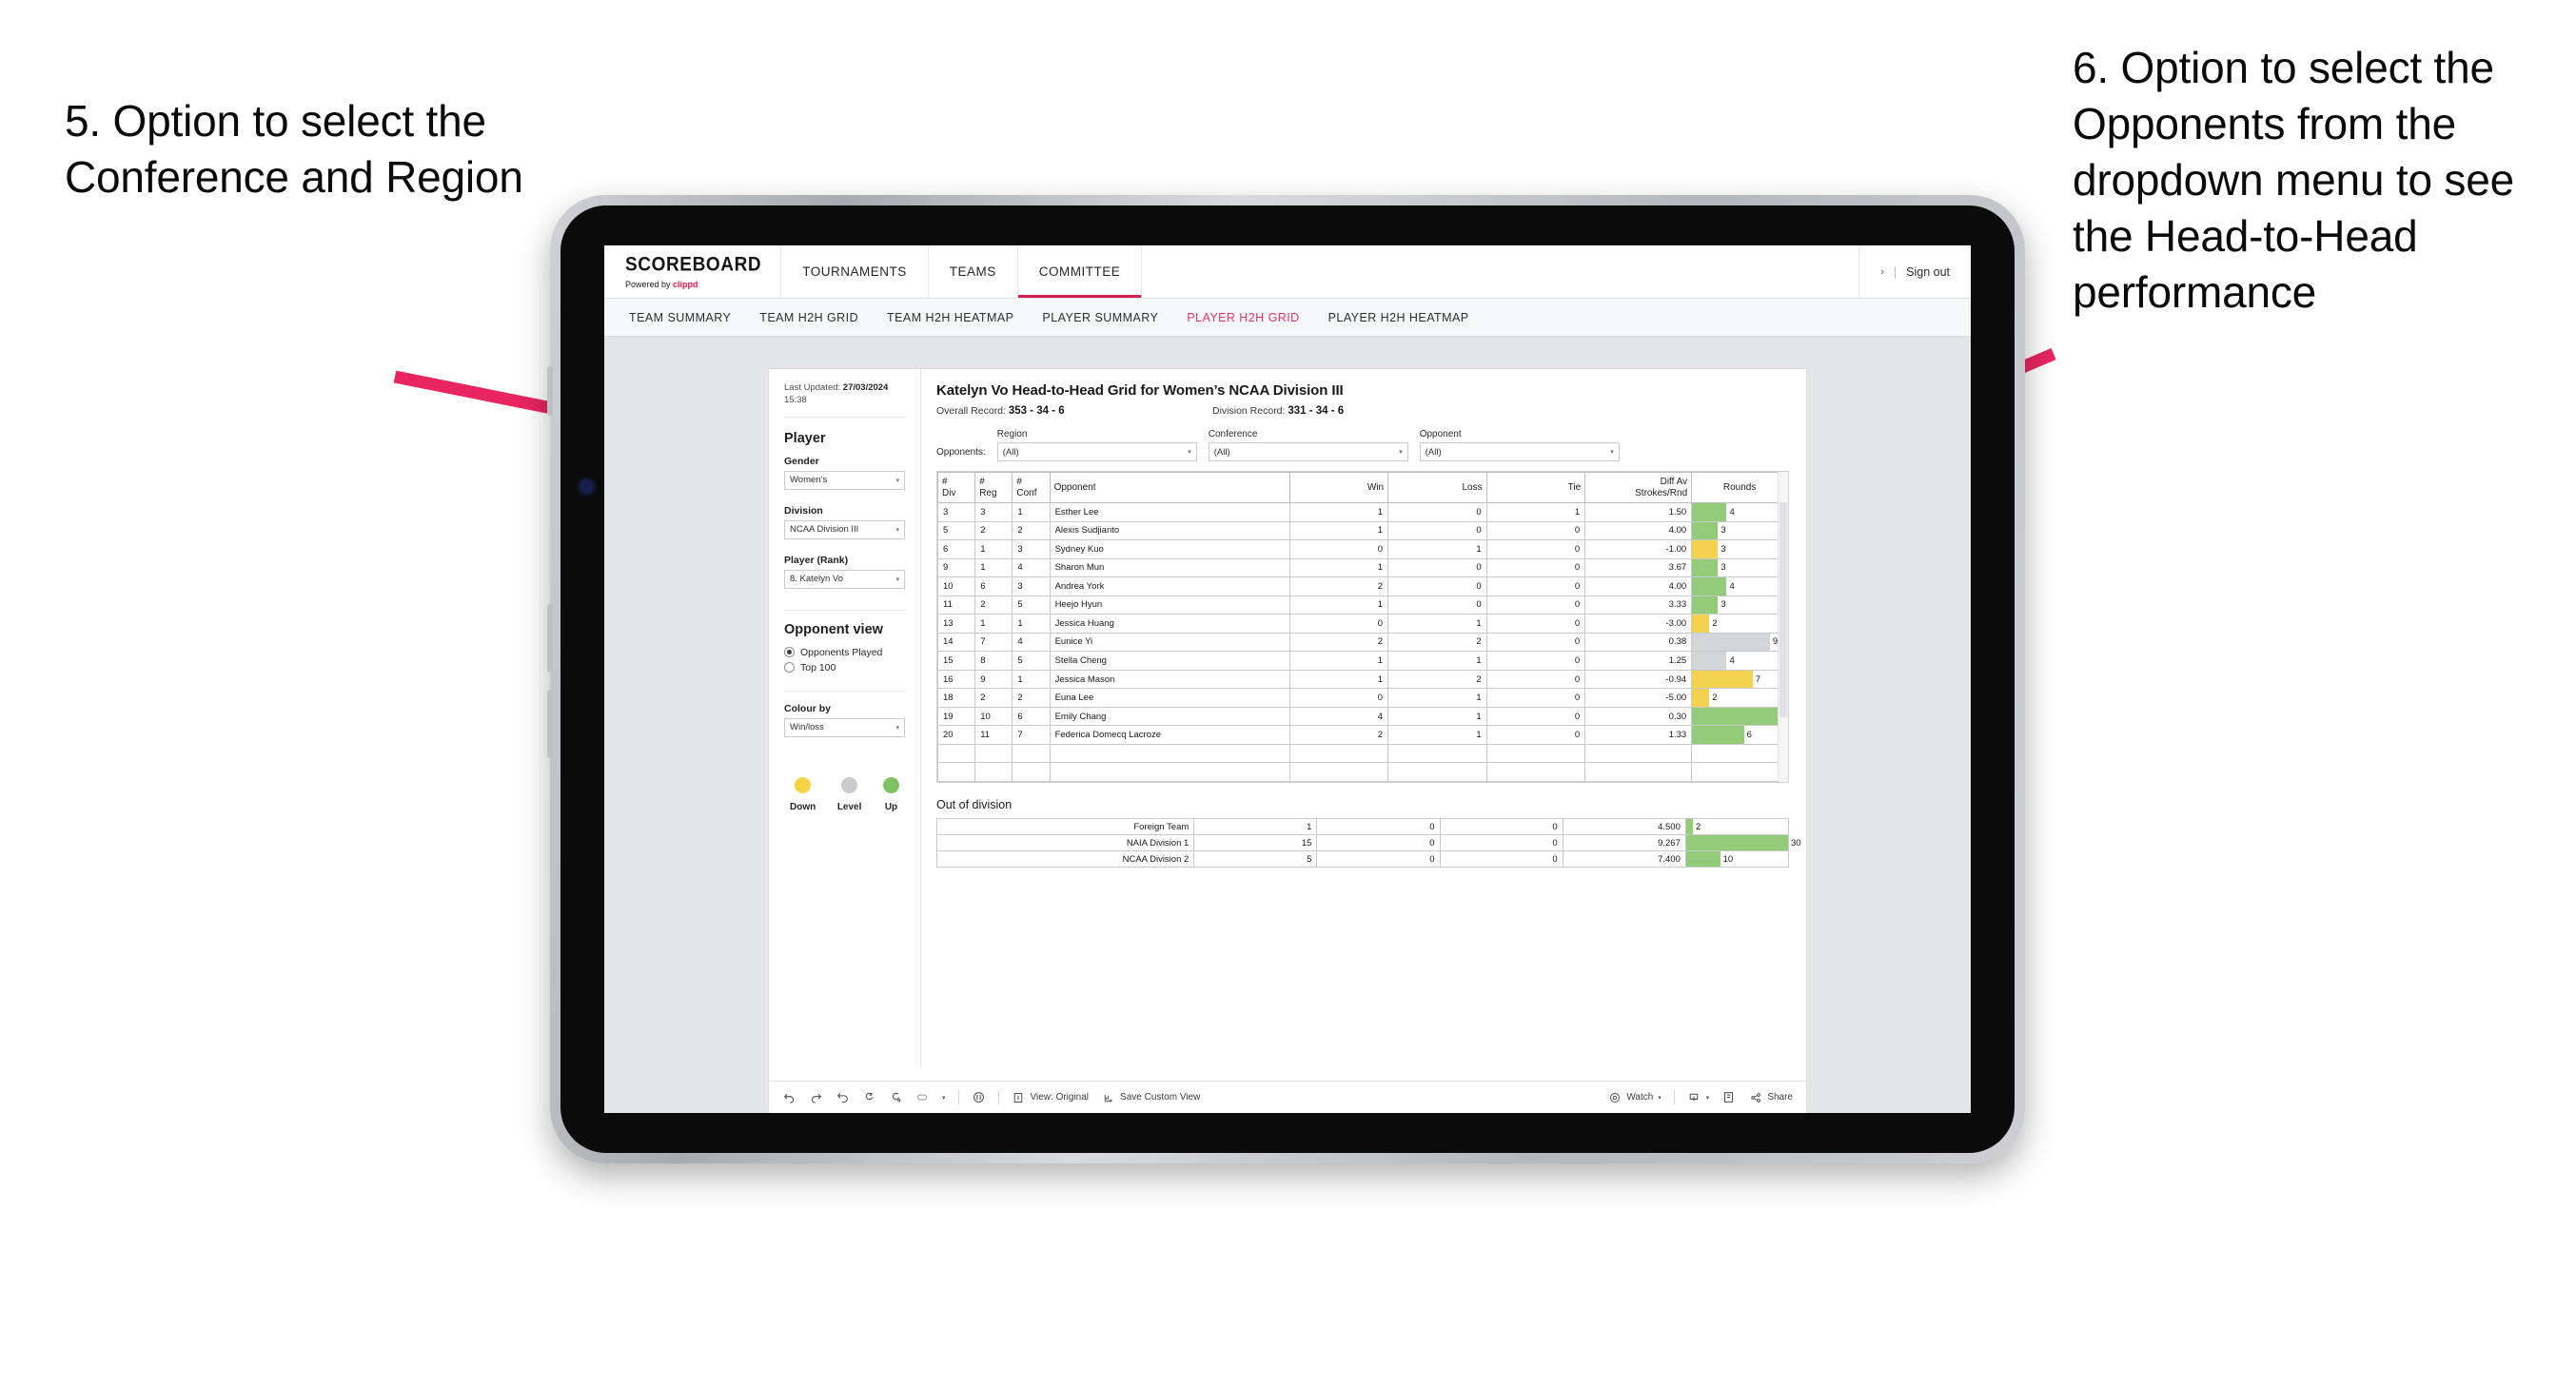 This screenshot has width=2576, height=1386. What do you see at coordinates (855, 271) in the screenshot?
I see `topnav-item-tournaments: TOURNAMENTS` at bounding box center [855, 271].